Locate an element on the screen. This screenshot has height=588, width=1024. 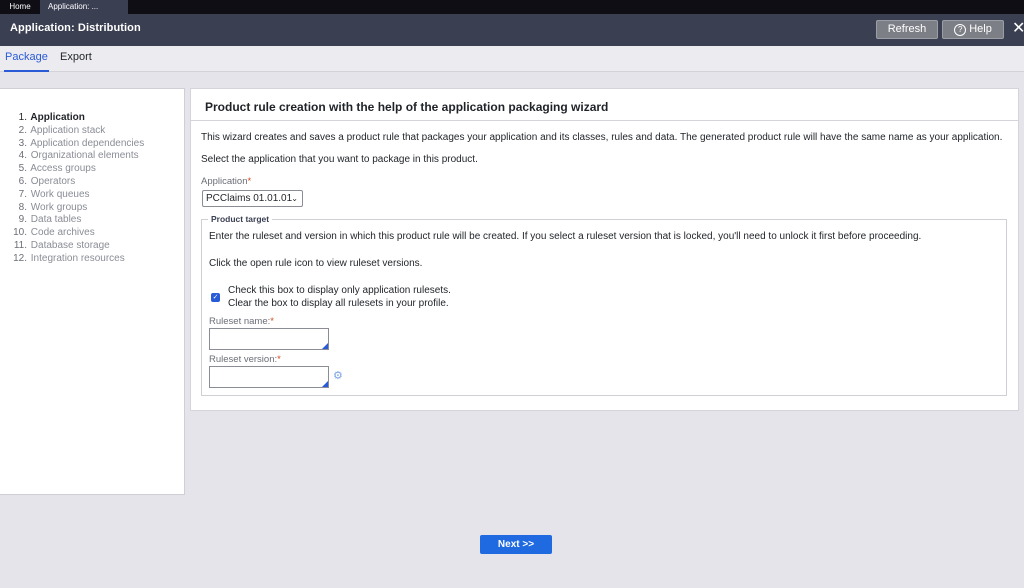
ruleset-name-input is located at coordinates (269, 339).